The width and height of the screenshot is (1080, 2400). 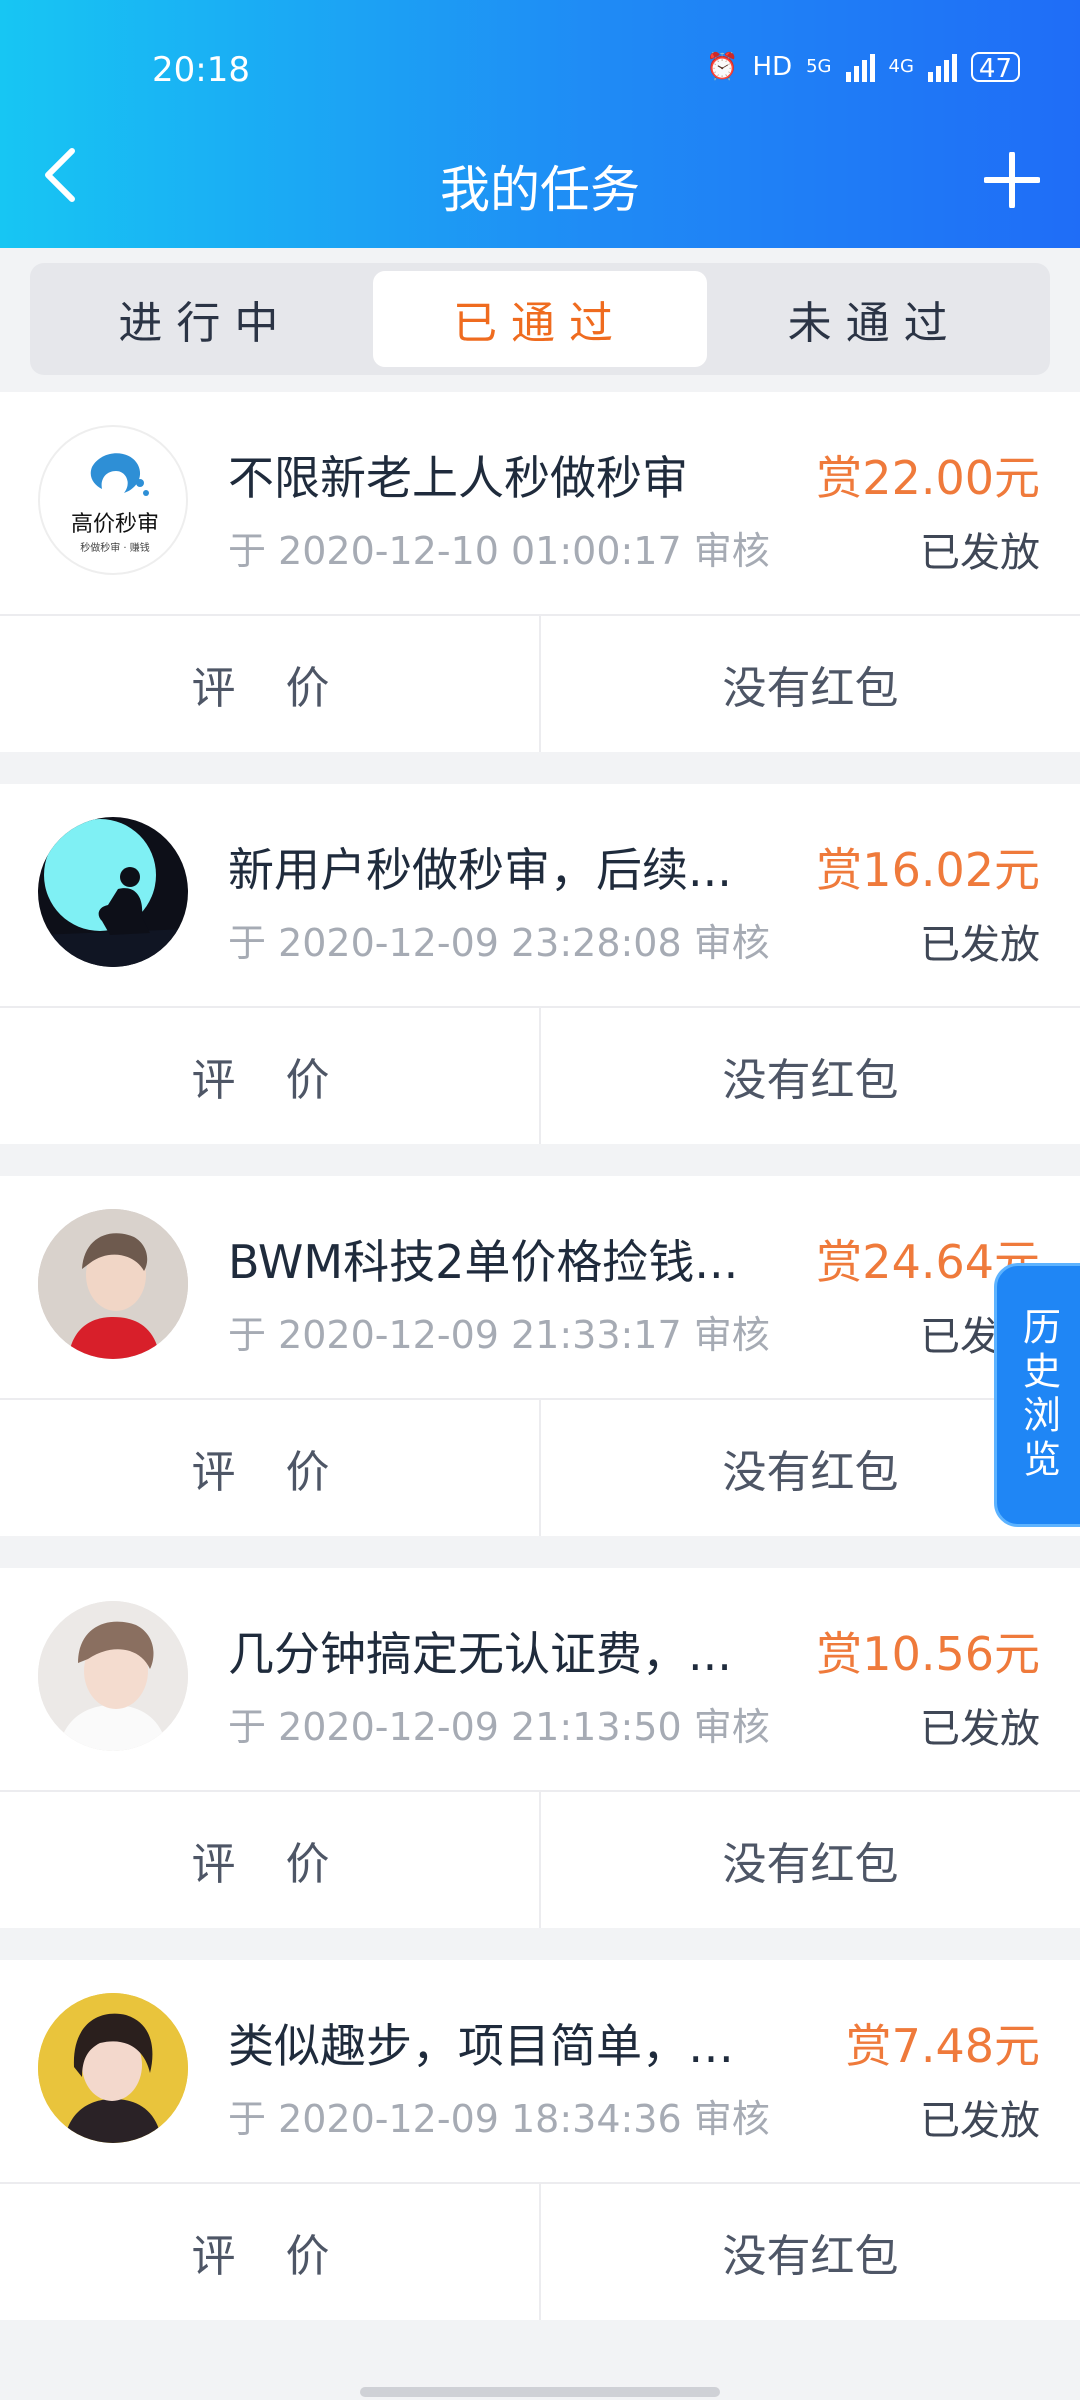 I want to click on task-reward: 赏7.48元, so click(x=942, y=2046).